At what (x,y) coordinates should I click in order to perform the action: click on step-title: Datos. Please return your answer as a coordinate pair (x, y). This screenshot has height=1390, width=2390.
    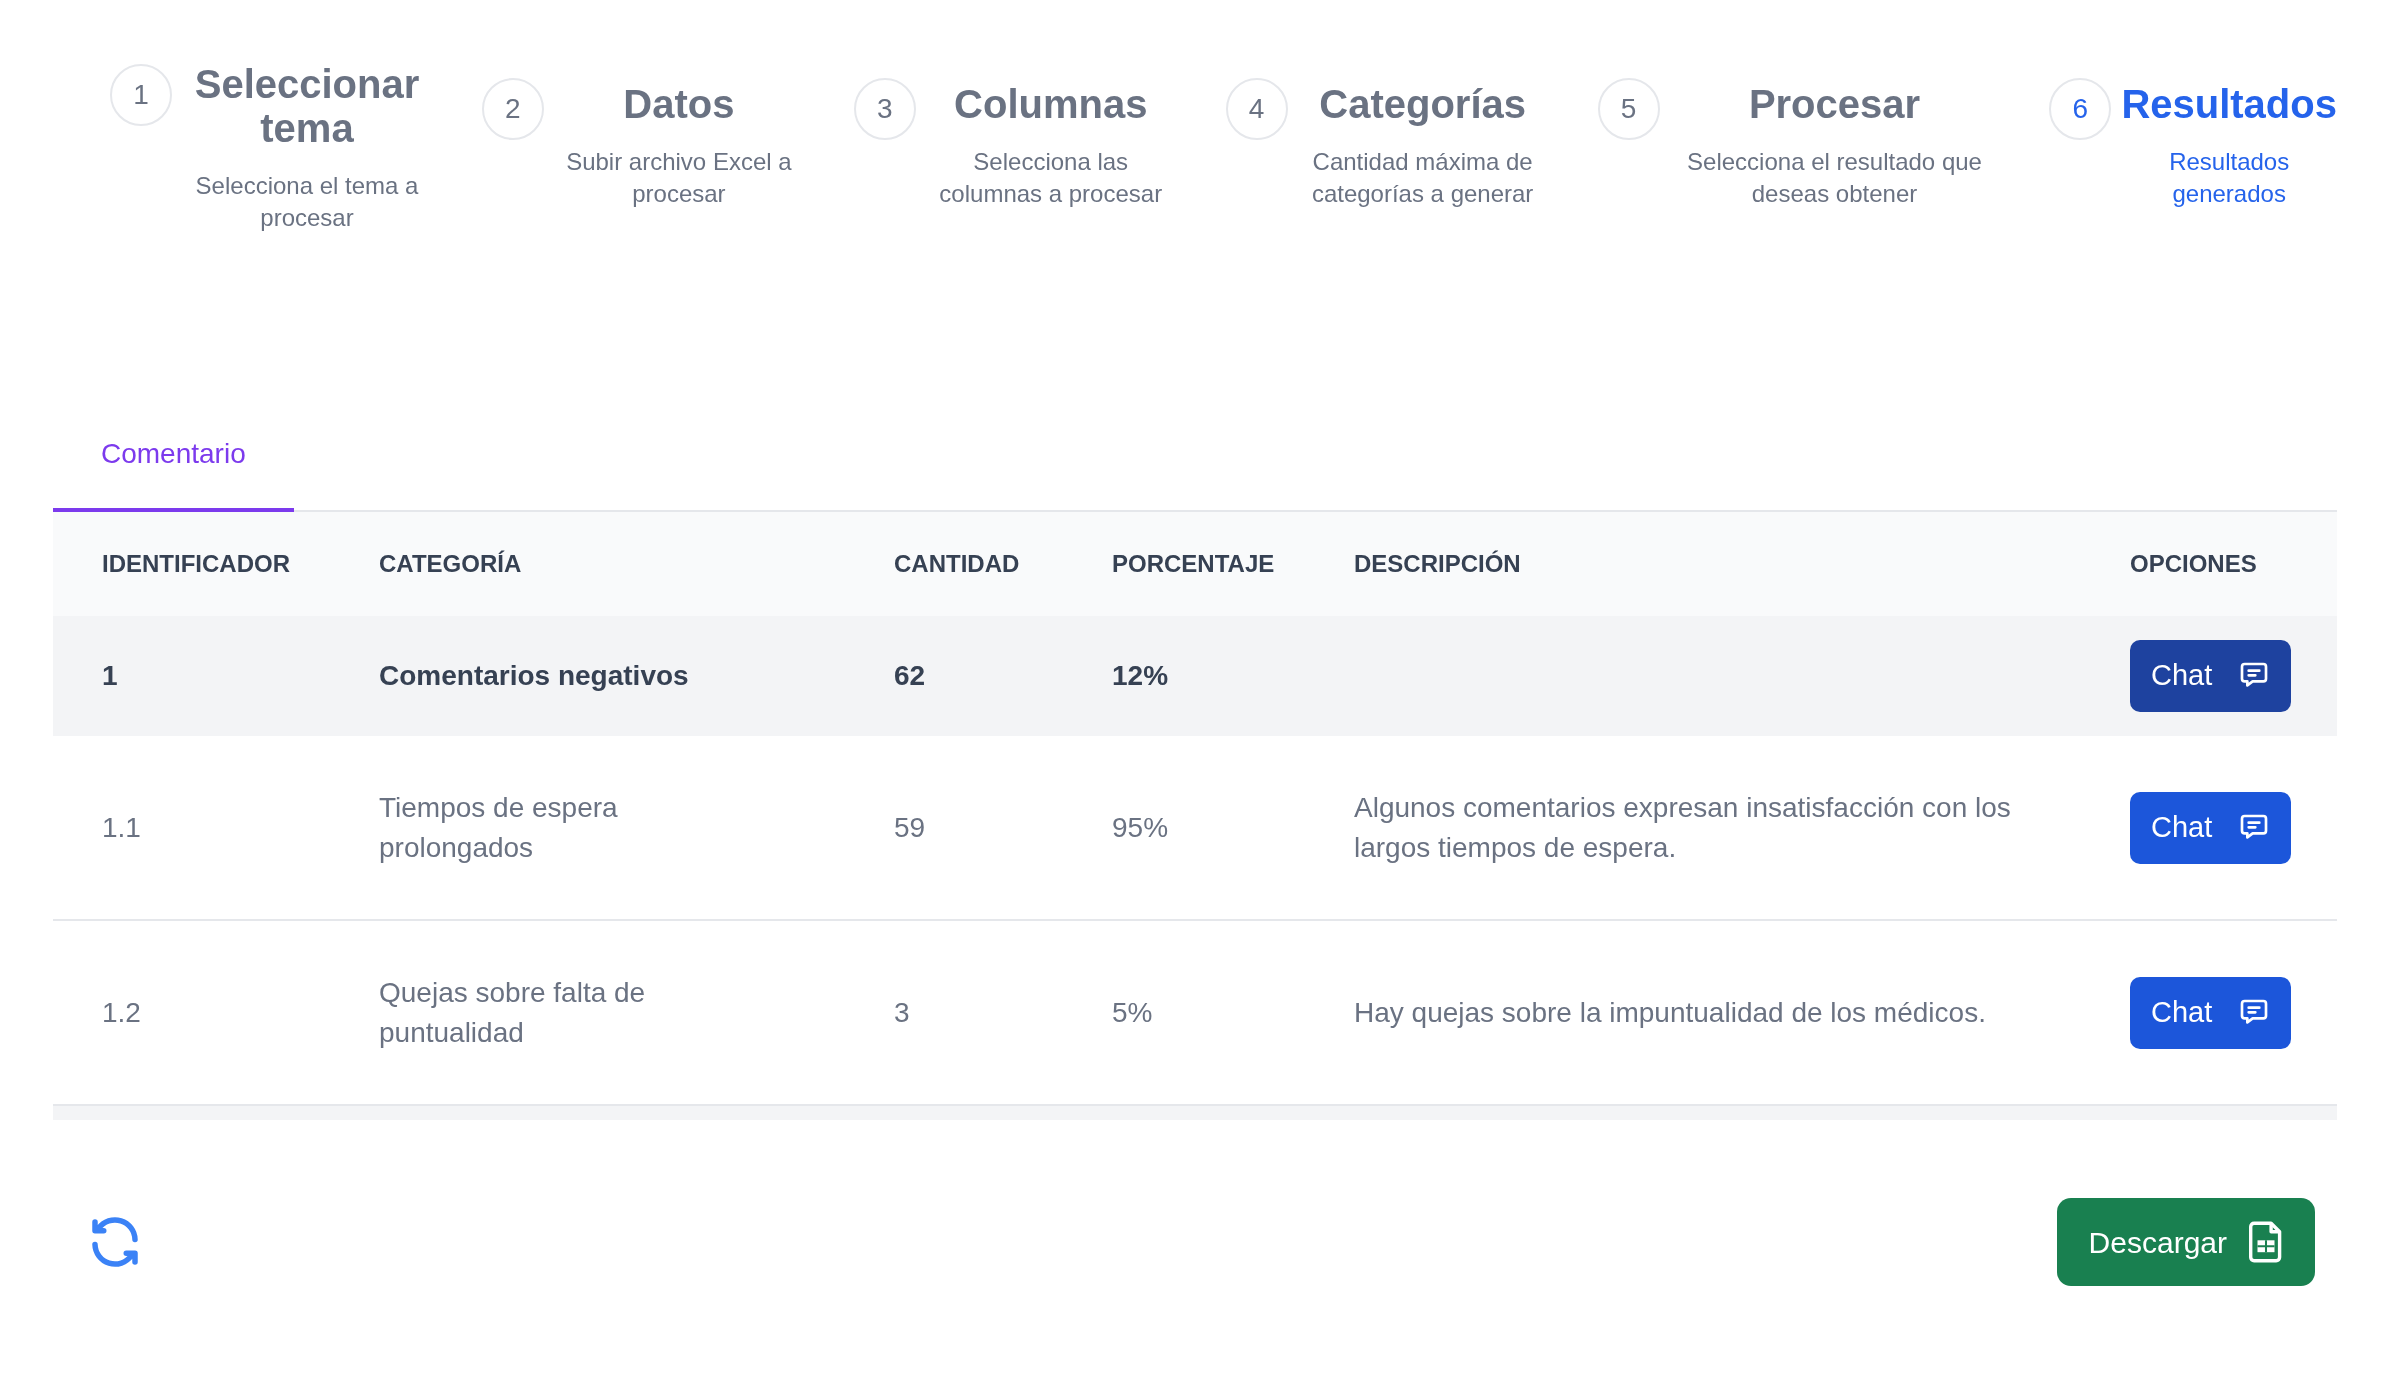
    Looking at the image, I should click on (679, 103).